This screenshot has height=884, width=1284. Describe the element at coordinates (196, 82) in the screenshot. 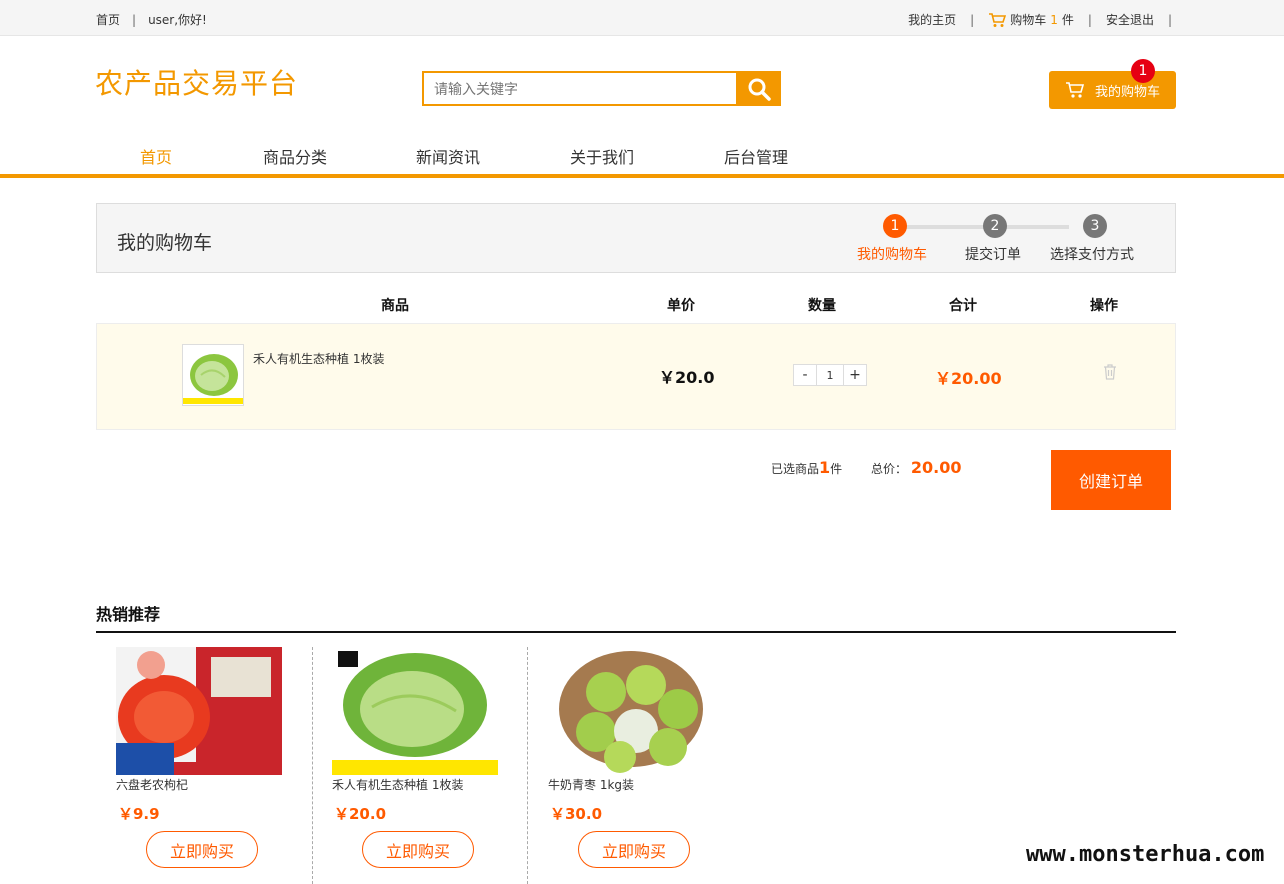

I see `site-logo: 农产品交易平台` at that location.